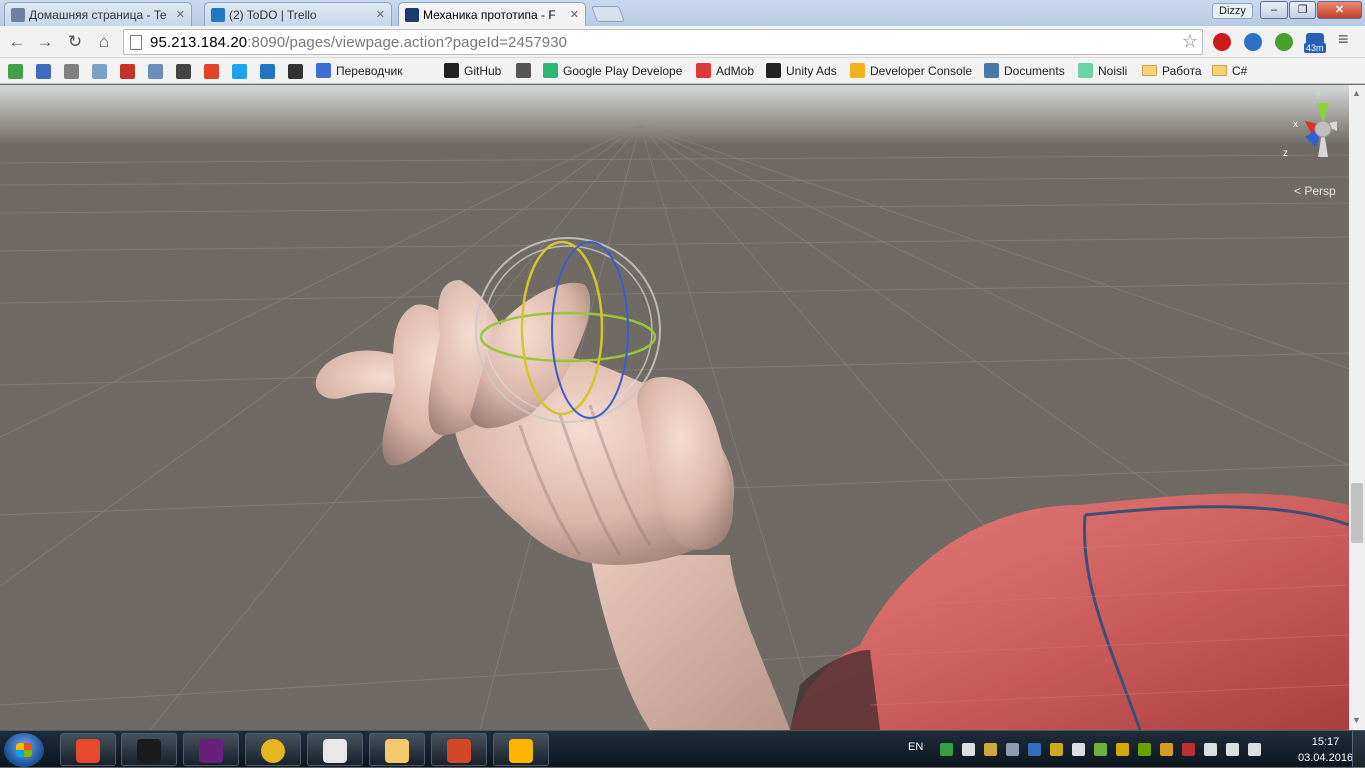 Image resolution: width=1365 pixels, height=768 pixels. I want to click on bookmark-item, so click(526, 71).